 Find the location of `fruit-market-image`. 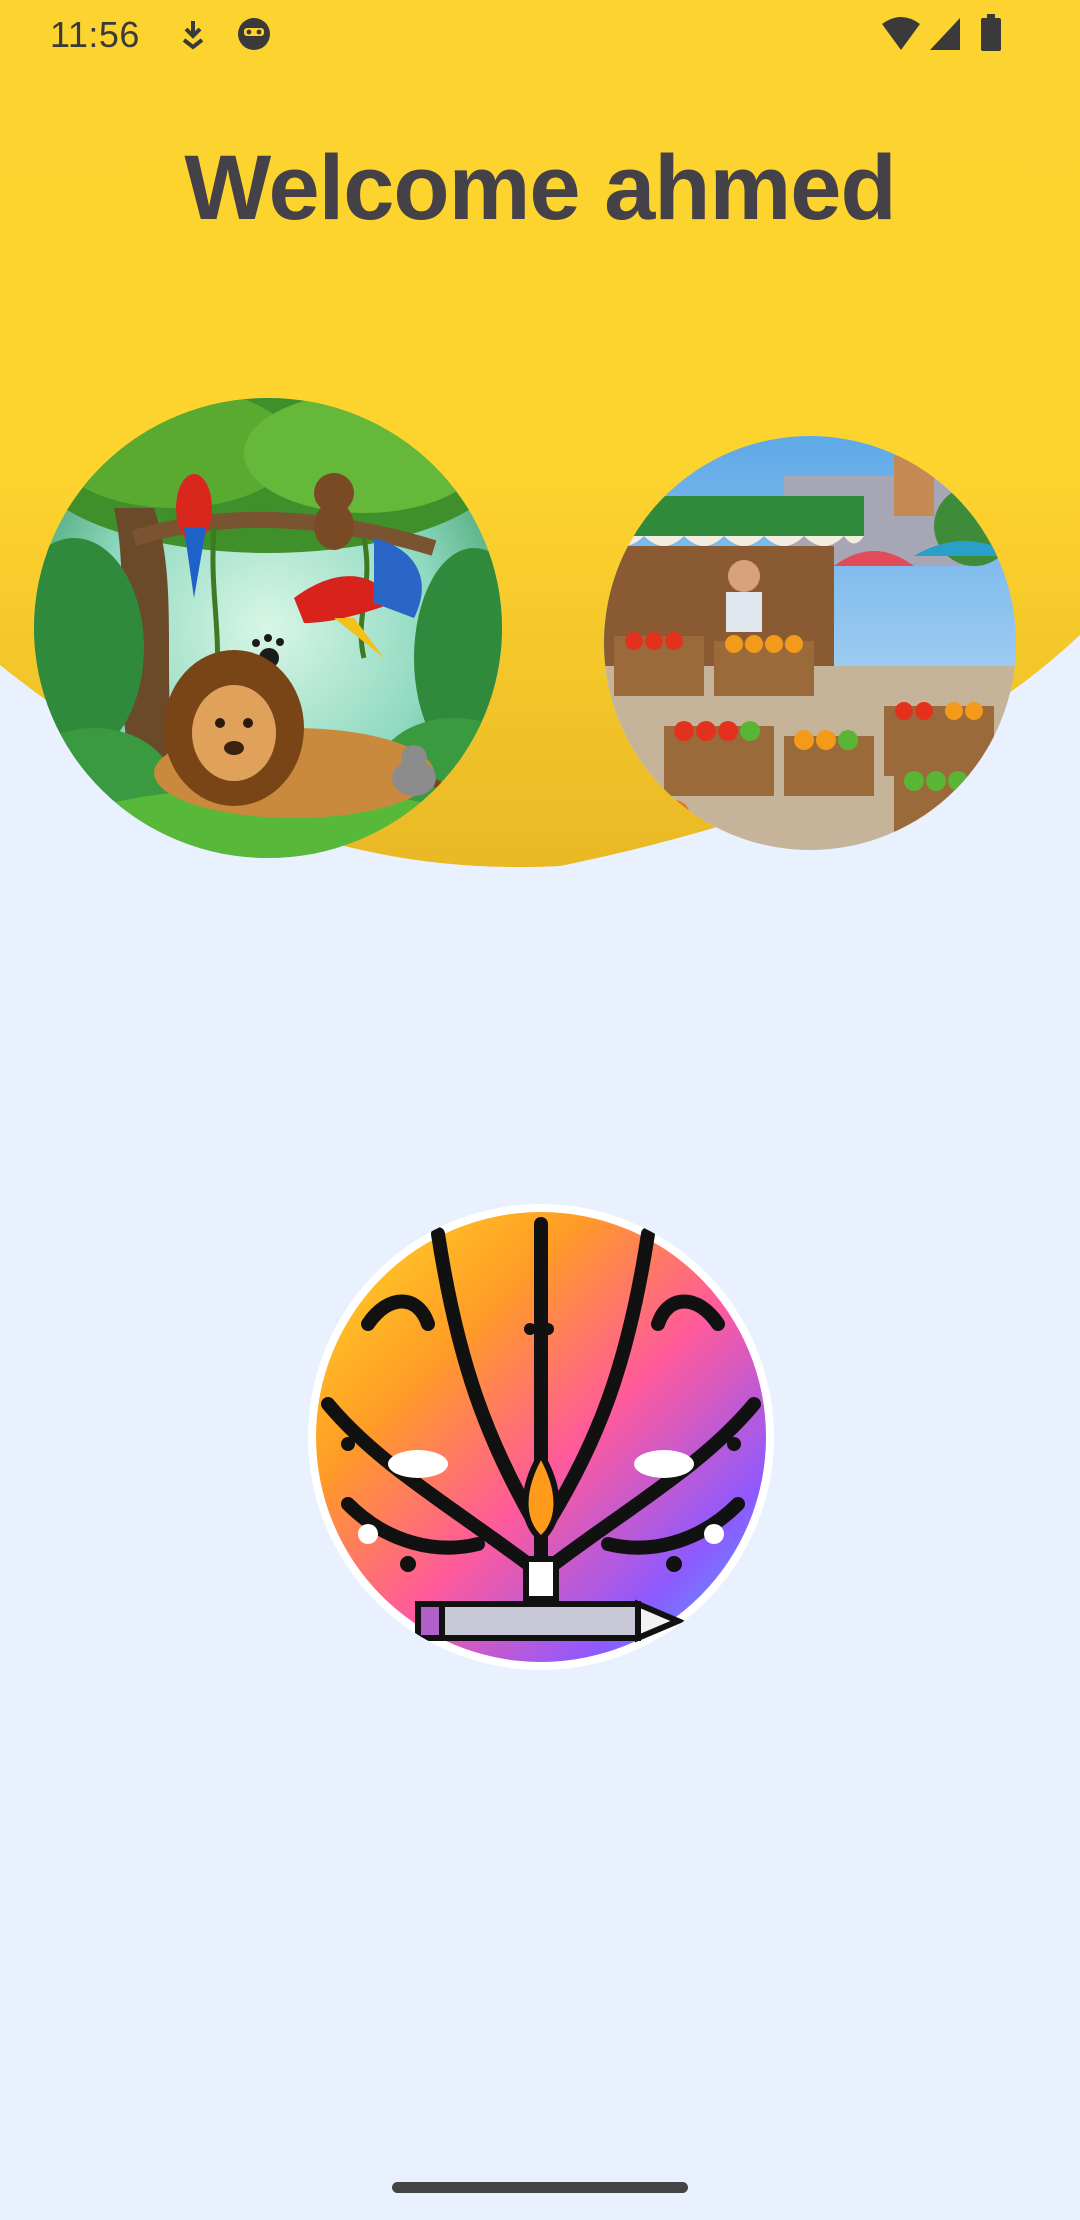

fruit-market-image is located at coordinates (810, 643).